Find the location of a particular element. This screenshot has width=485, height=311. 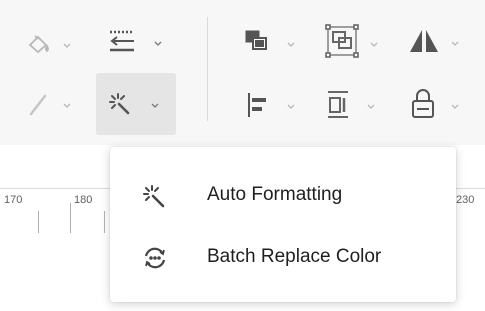

flip-button is located at coordinates (435, 42).